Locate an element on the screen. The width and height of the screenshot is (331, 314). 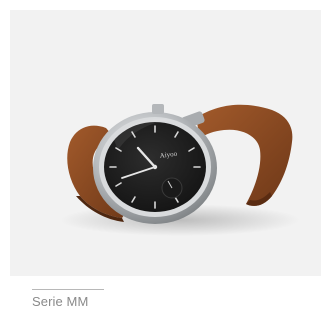
crown-icon is located at coordinates (158, 109).